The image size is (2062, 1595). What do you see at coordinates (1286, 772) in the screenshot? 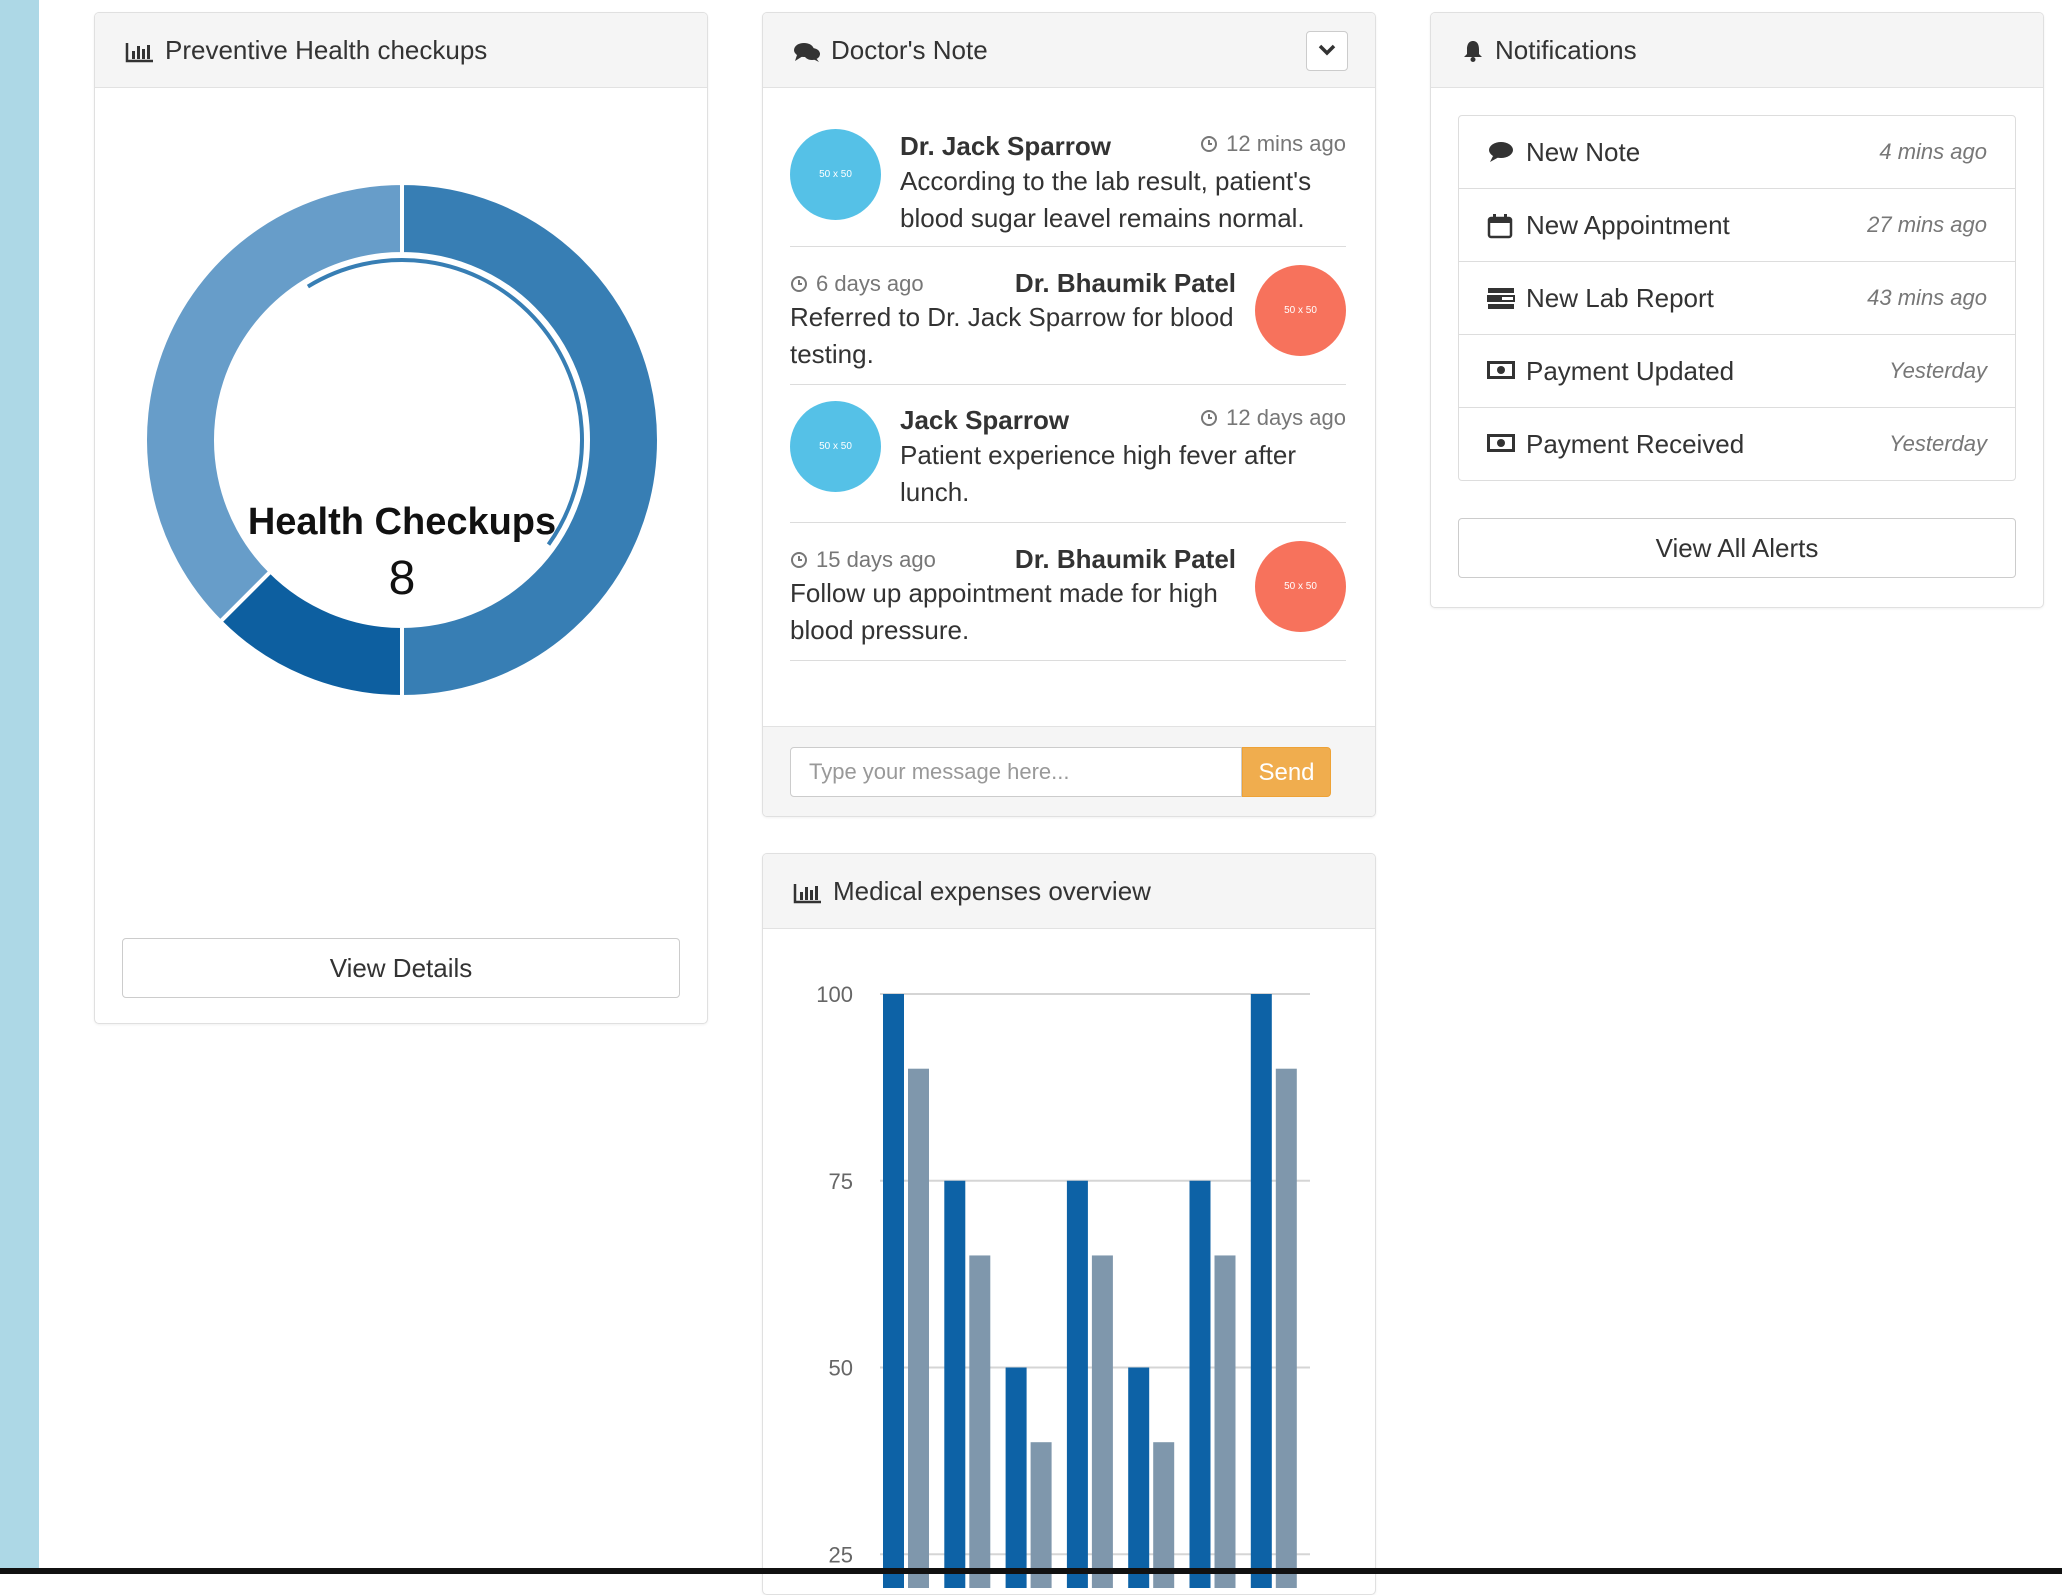
I see `send-button: Send` at bounding box center [1286, 772].